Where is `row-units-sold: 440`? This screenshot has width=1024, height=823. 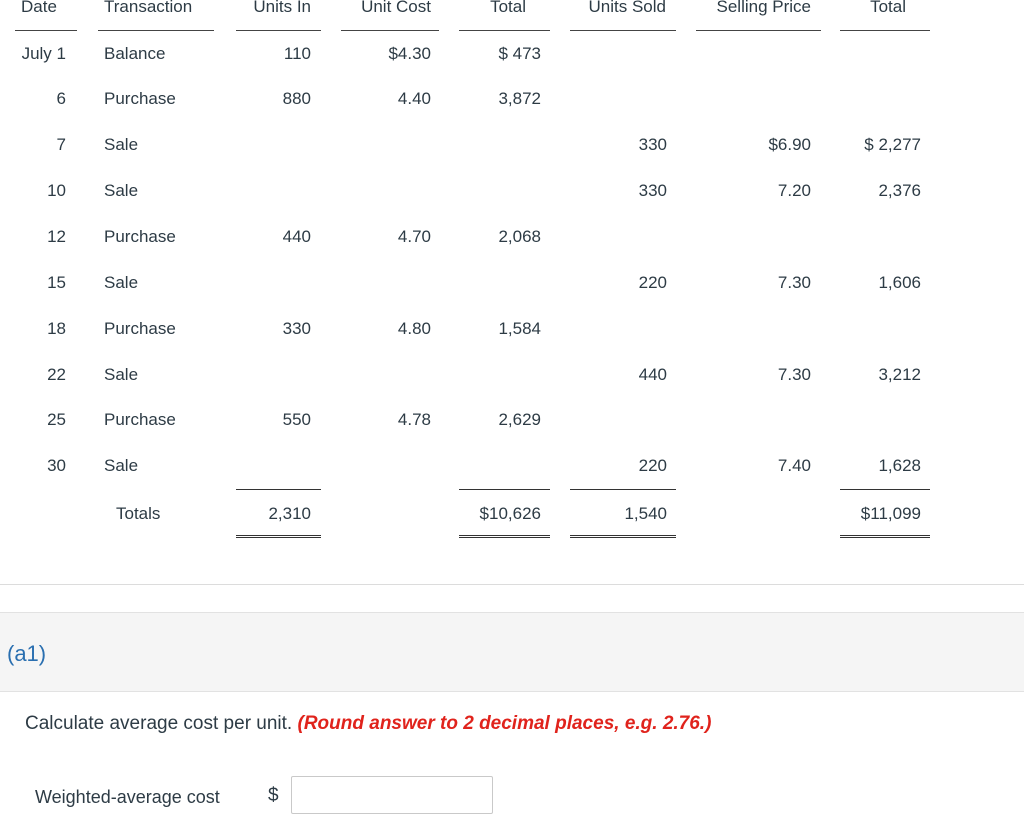 row-units-sold: 440 is located at coordinates (652, 374).